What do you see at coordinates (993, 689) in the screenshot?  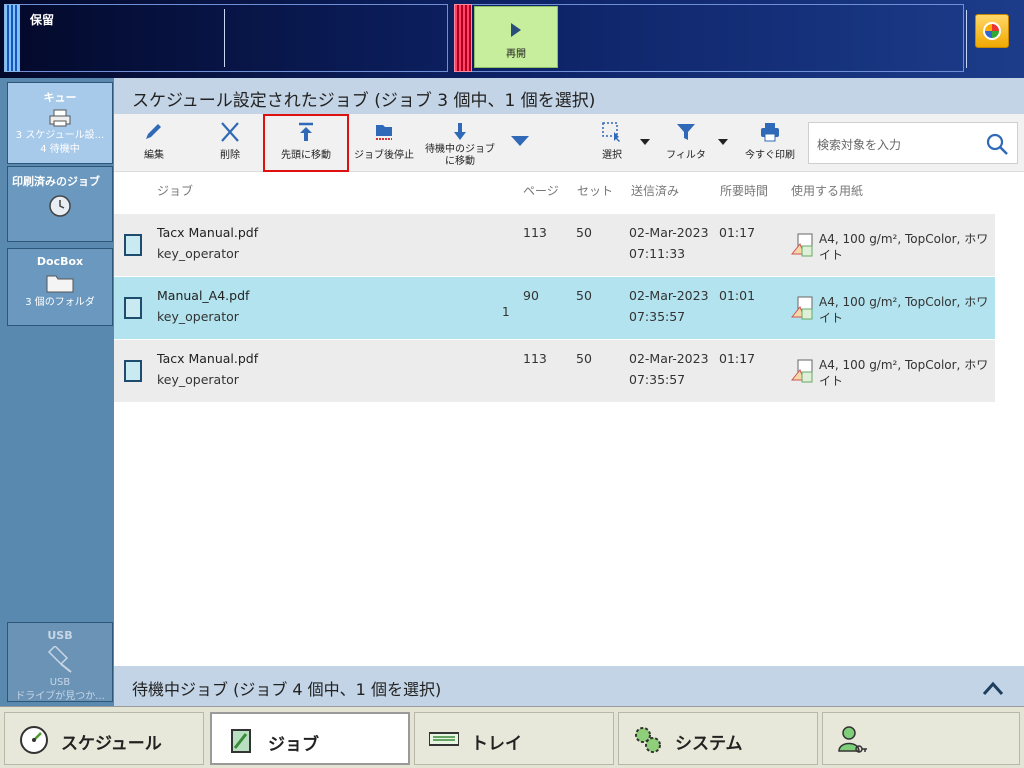 I see `chevron-up-icon` at bounding box center [993, 689].